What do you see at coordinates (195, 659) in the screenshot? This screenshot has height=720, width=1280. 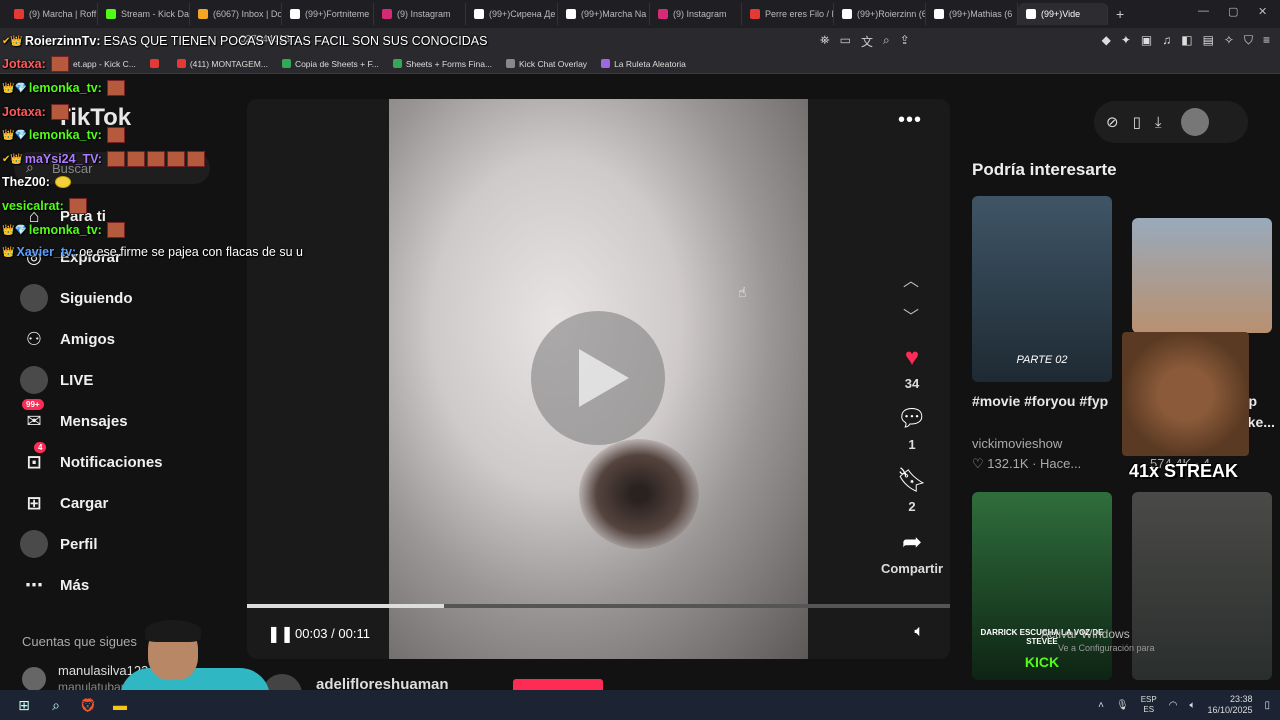 I see `webcam-overlay` at bounding box center [195, 659].